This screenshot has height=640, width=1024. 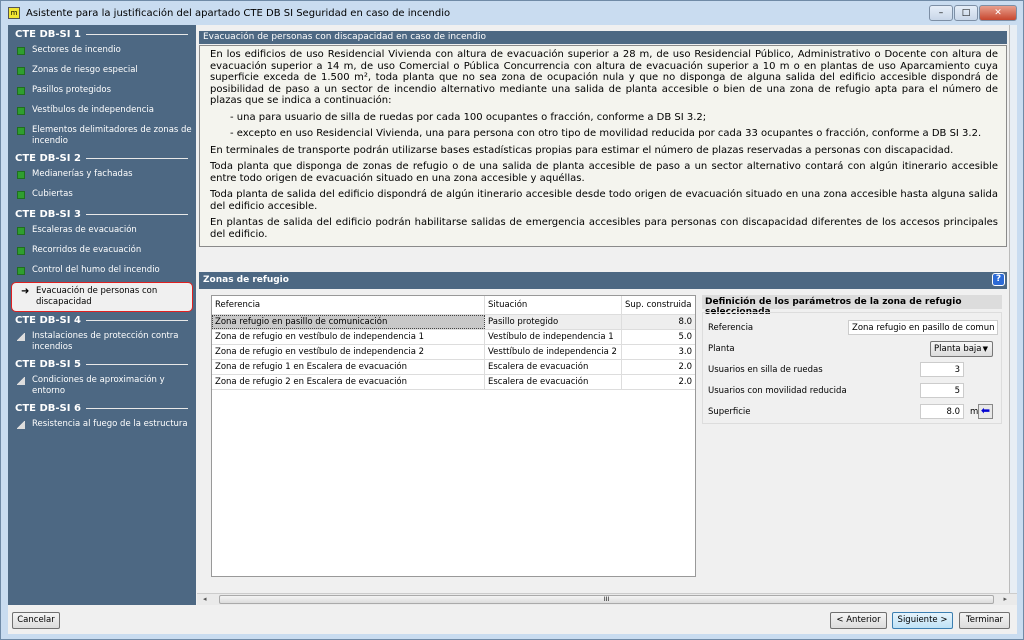 I want to click on status-pending-icon, so click(x=21, y=425).